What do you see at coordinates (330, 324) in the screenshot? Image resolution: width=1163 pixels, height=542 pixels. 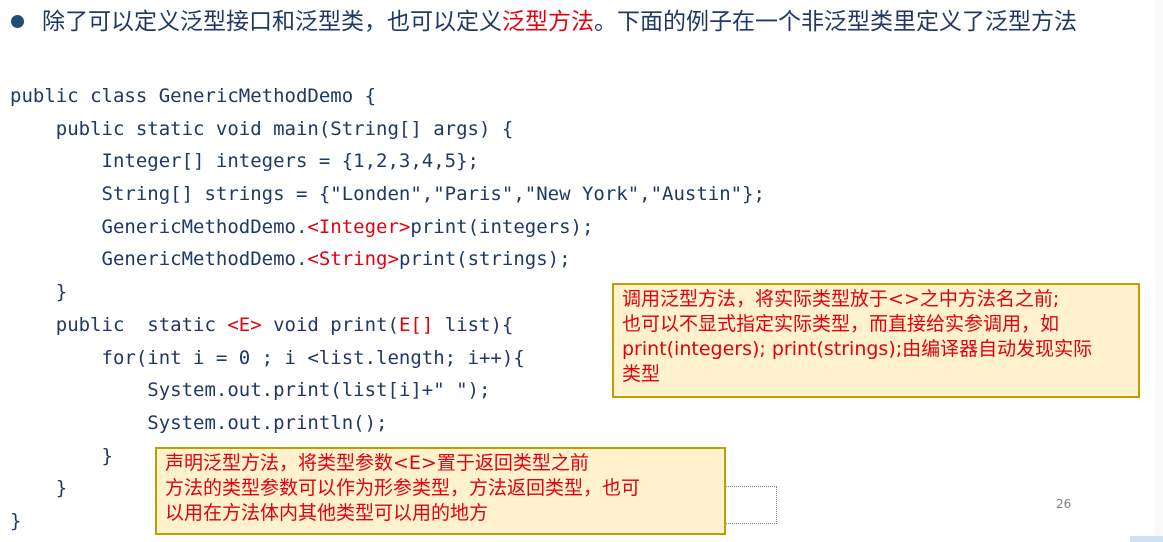 I see `code-segment: void print(` at bounding box center [330, 324].